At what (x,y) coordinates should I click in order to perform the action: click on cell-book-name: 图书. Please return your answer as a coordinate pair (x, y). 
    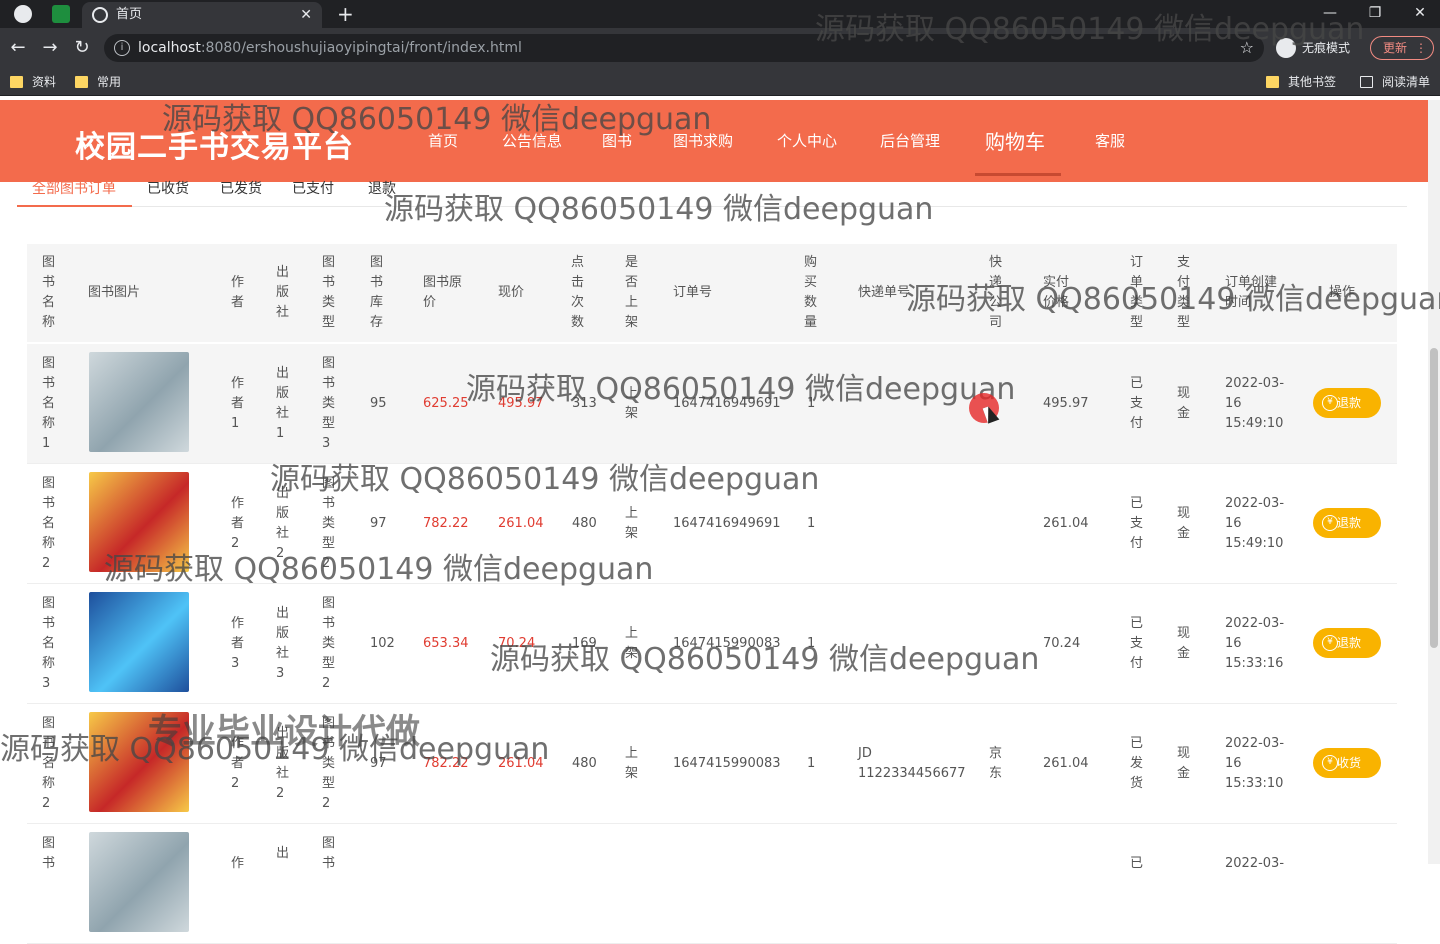
    Looking at the image, I should click on (49, 853).